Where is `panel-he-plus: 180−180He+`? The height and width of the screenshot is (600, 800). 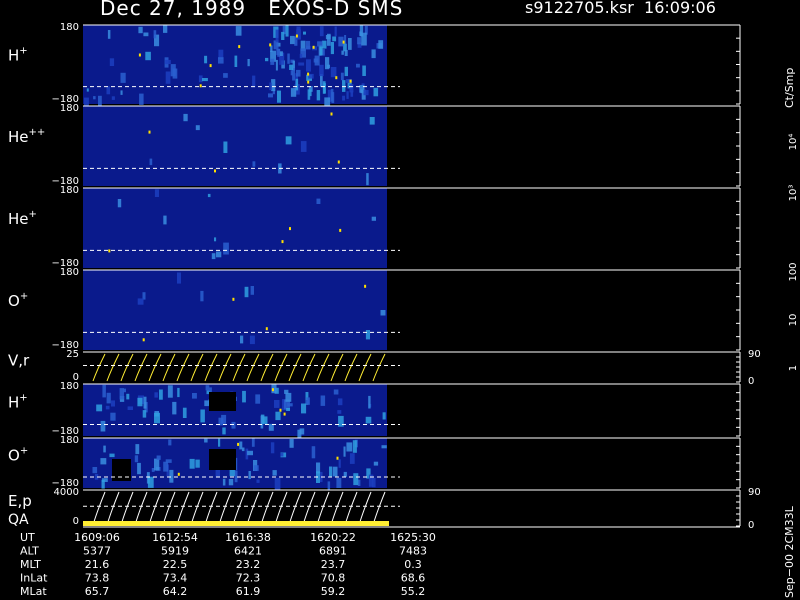 panel-he-plus: 180−180He+ is located at coordinates (374, 227).